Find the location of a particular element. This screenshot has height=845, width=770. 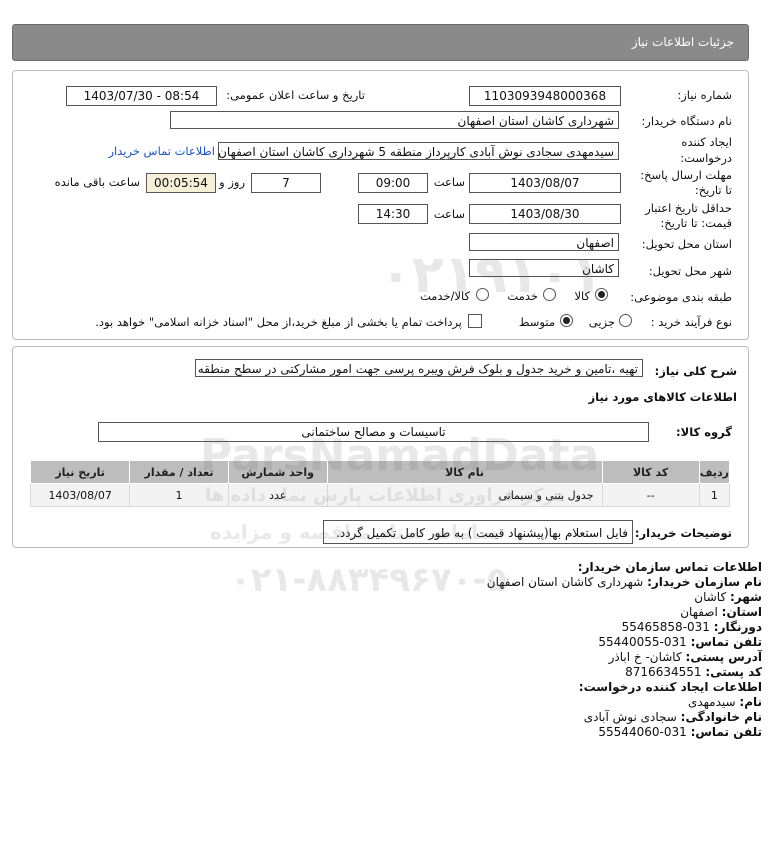

remaining-label: ساعت باقی مانده is located at coordinates (97, 182).